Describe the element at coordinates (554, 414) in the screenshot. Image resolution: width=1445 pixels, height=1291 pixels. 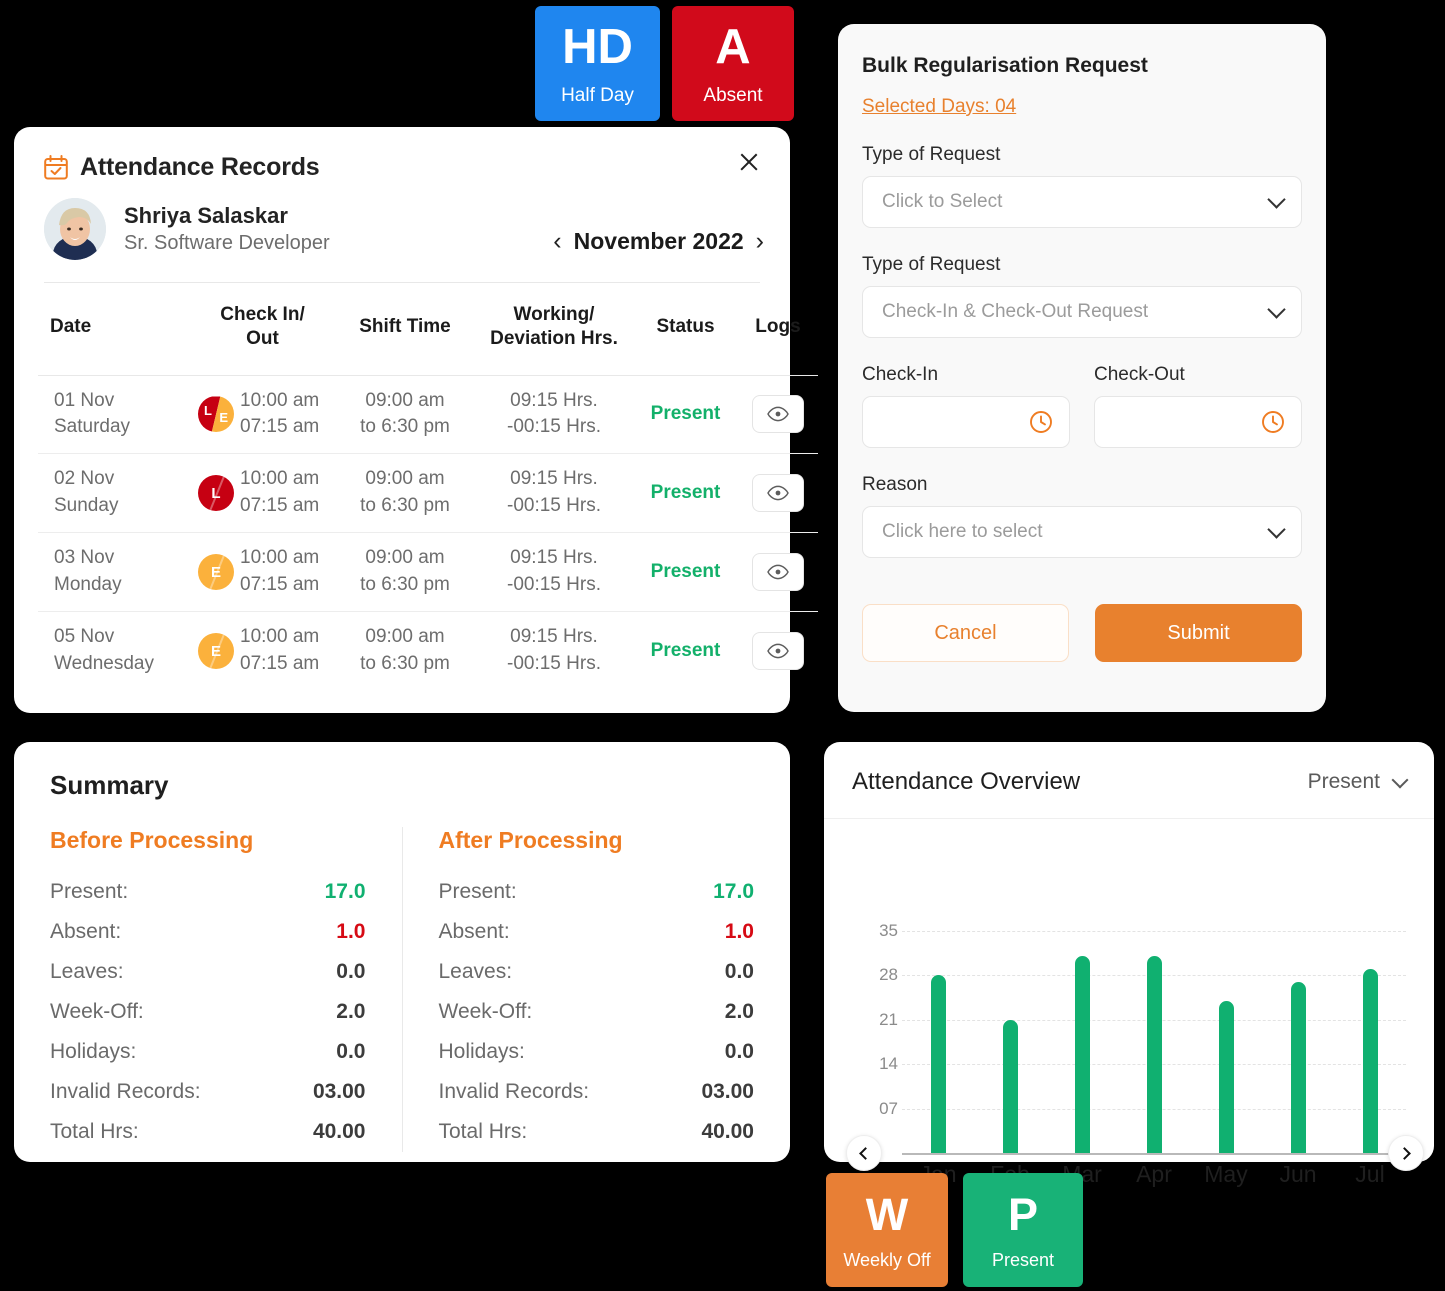
I see `cell-working-deviation: 09:15 Hrs. -00:15 Hrs.` at that location.